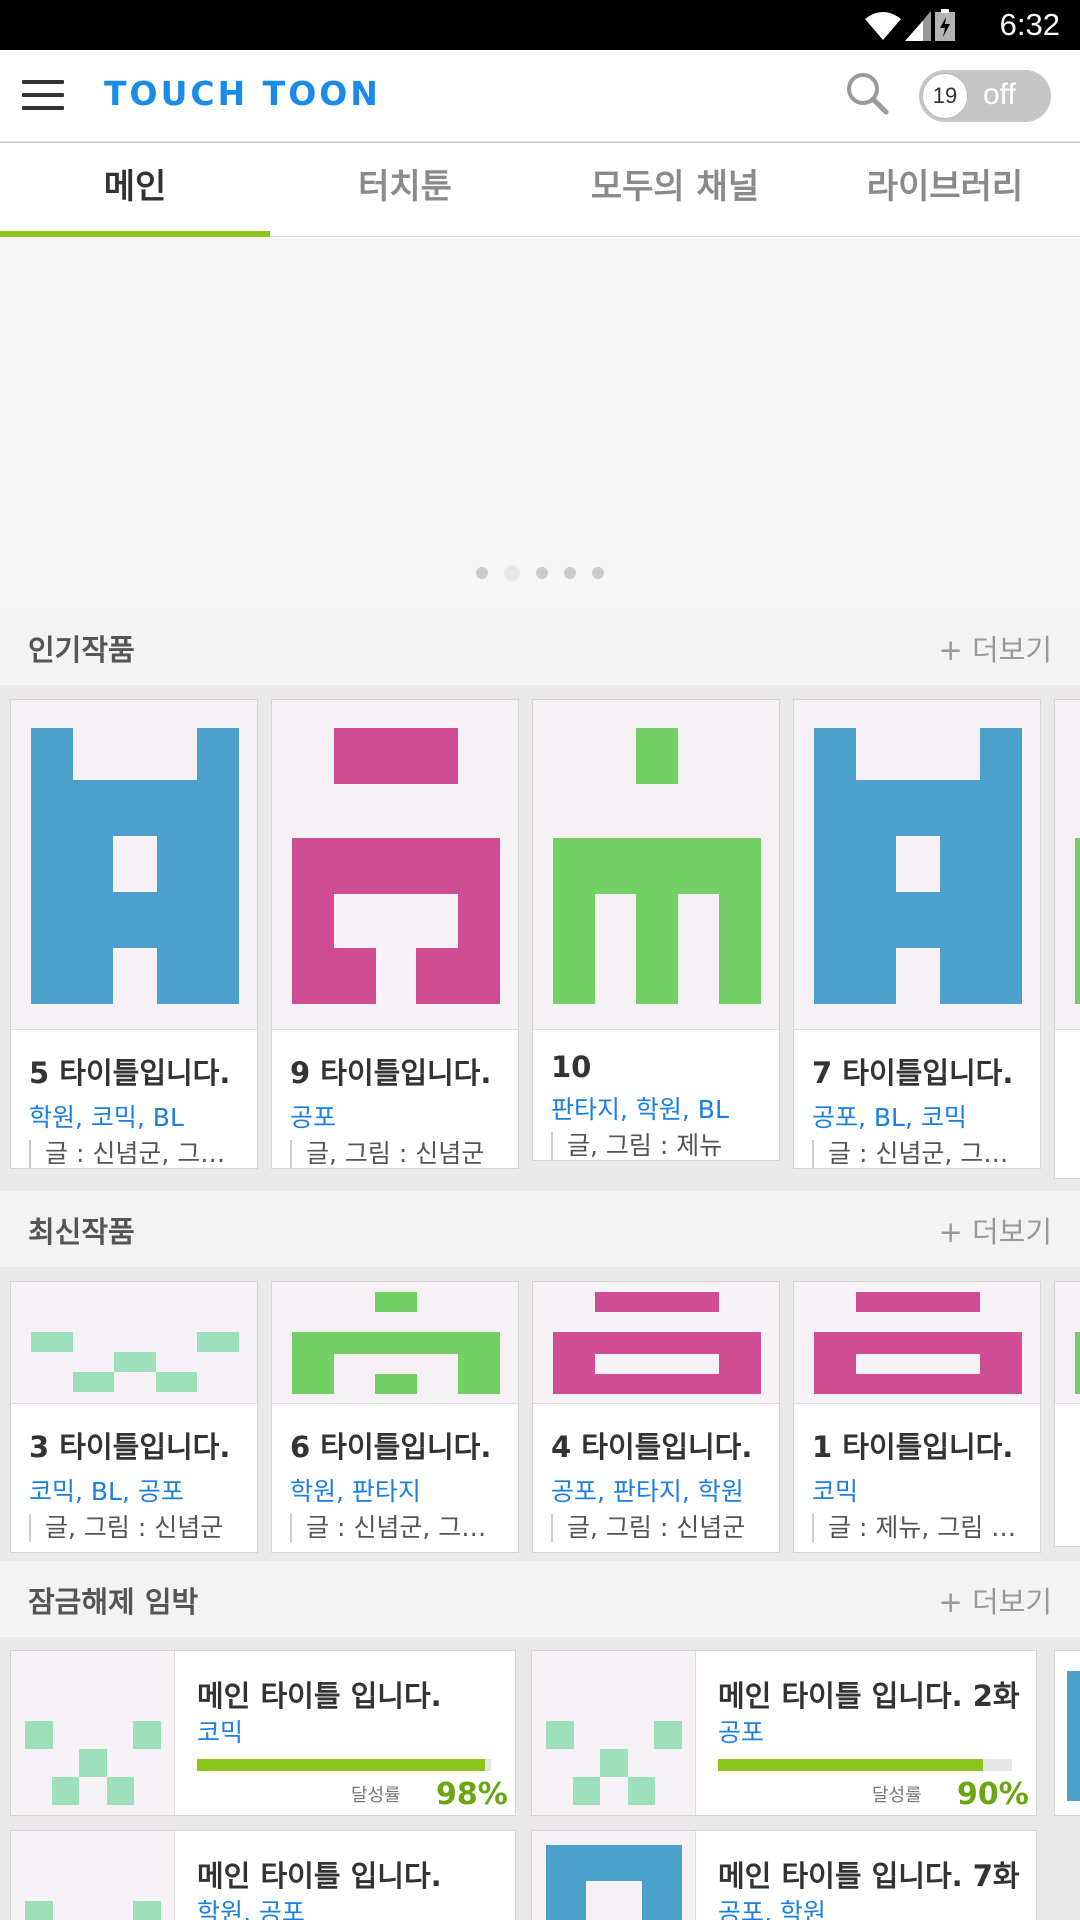  What do you see at coordinates (945, 189) in the screenshot?
I see `tab-library: 라이브러리` at bounding box center [945, 189].